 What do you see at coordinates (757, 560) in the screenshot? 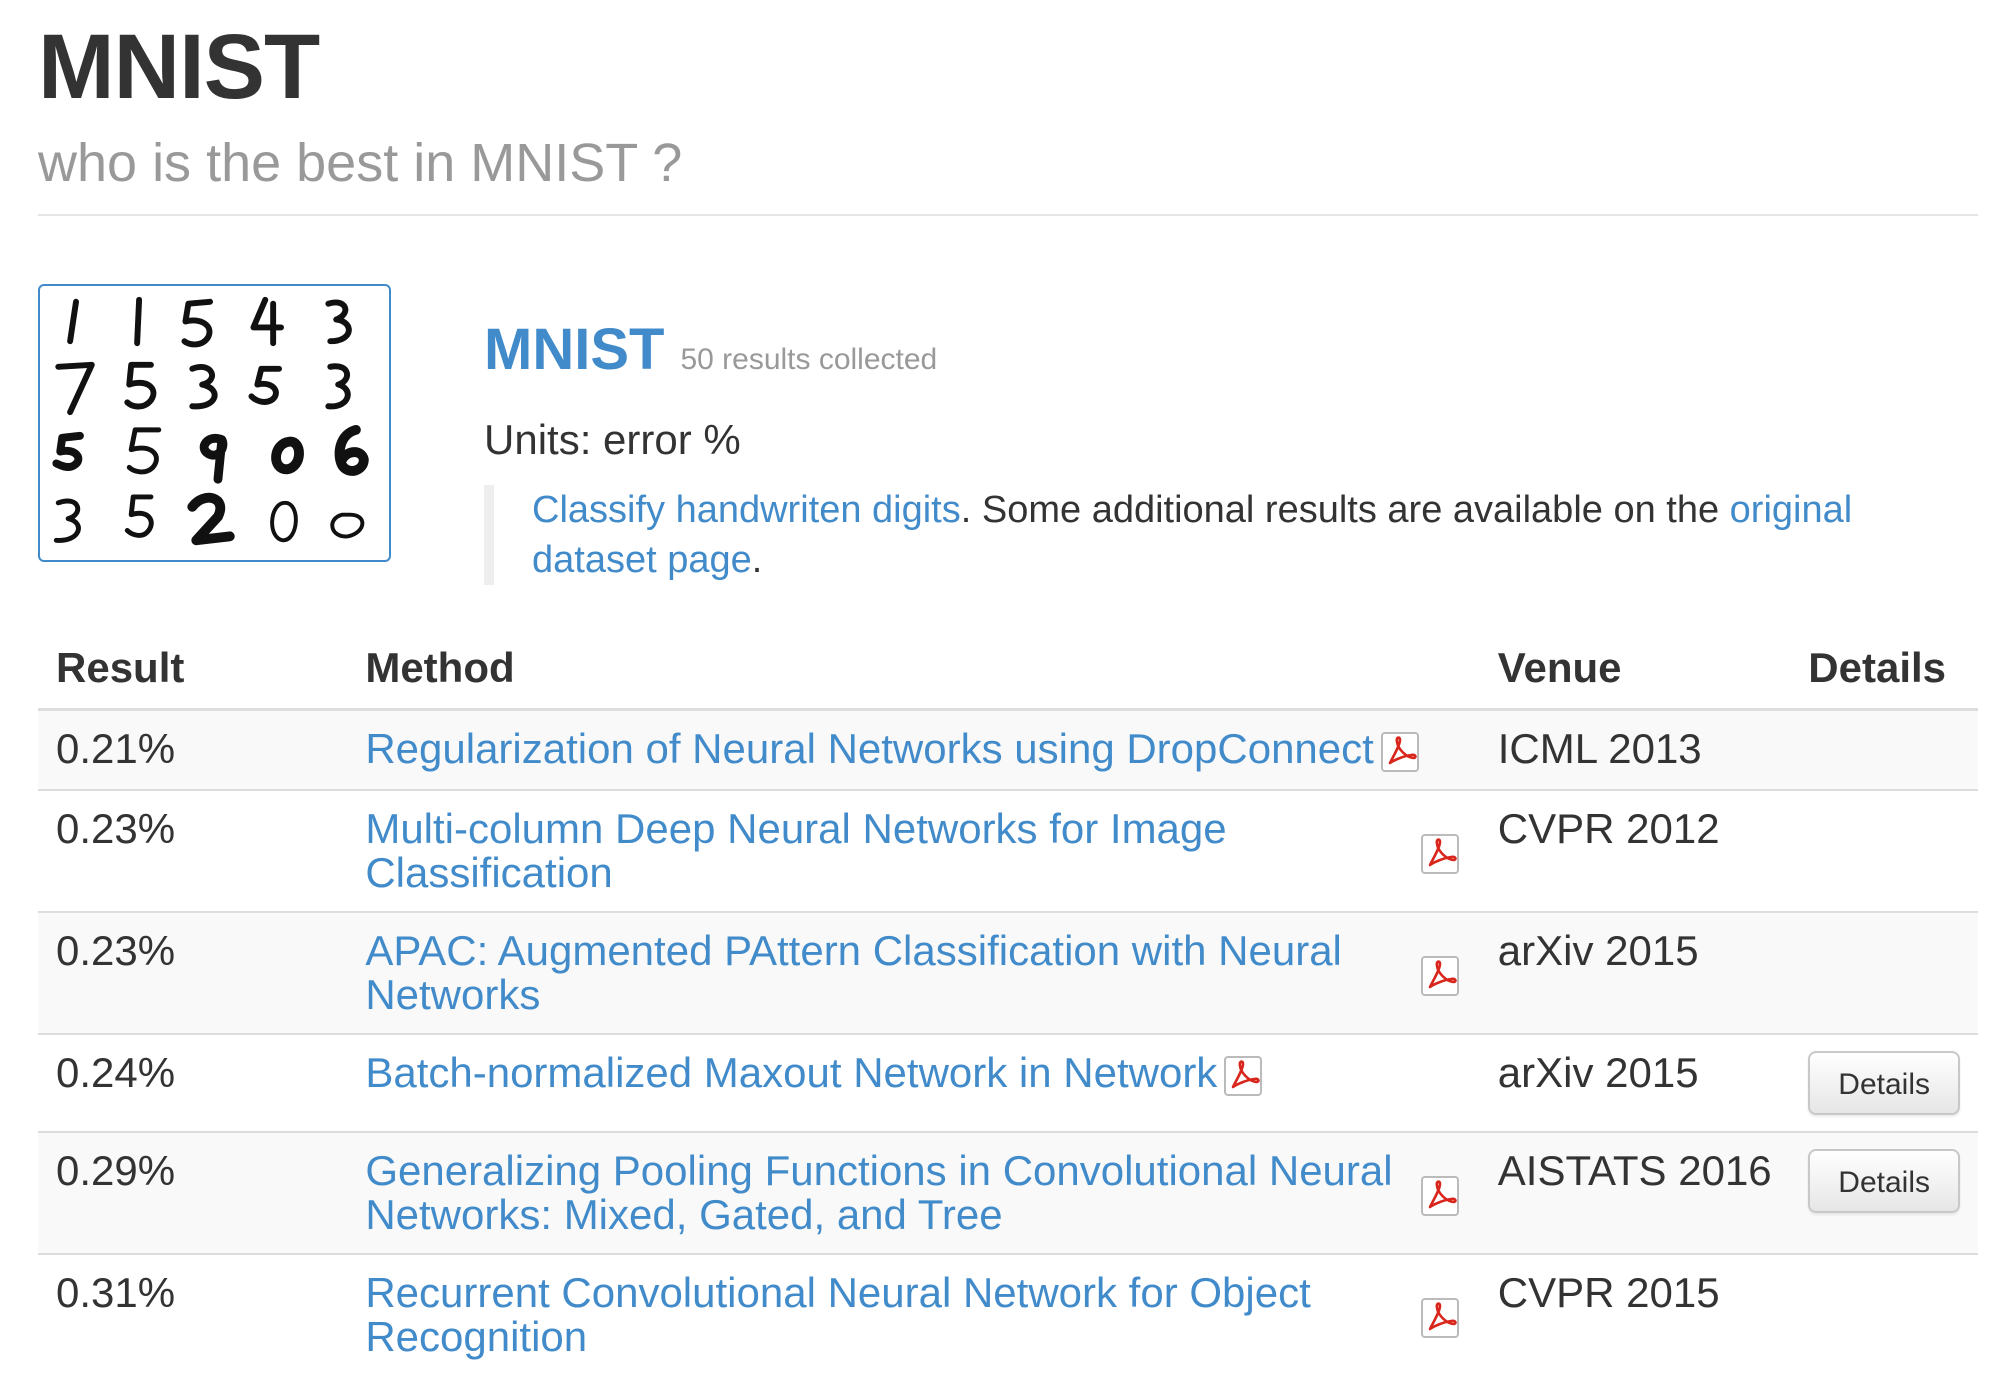
I see `description-end: .` at bounding box center [757, 560].